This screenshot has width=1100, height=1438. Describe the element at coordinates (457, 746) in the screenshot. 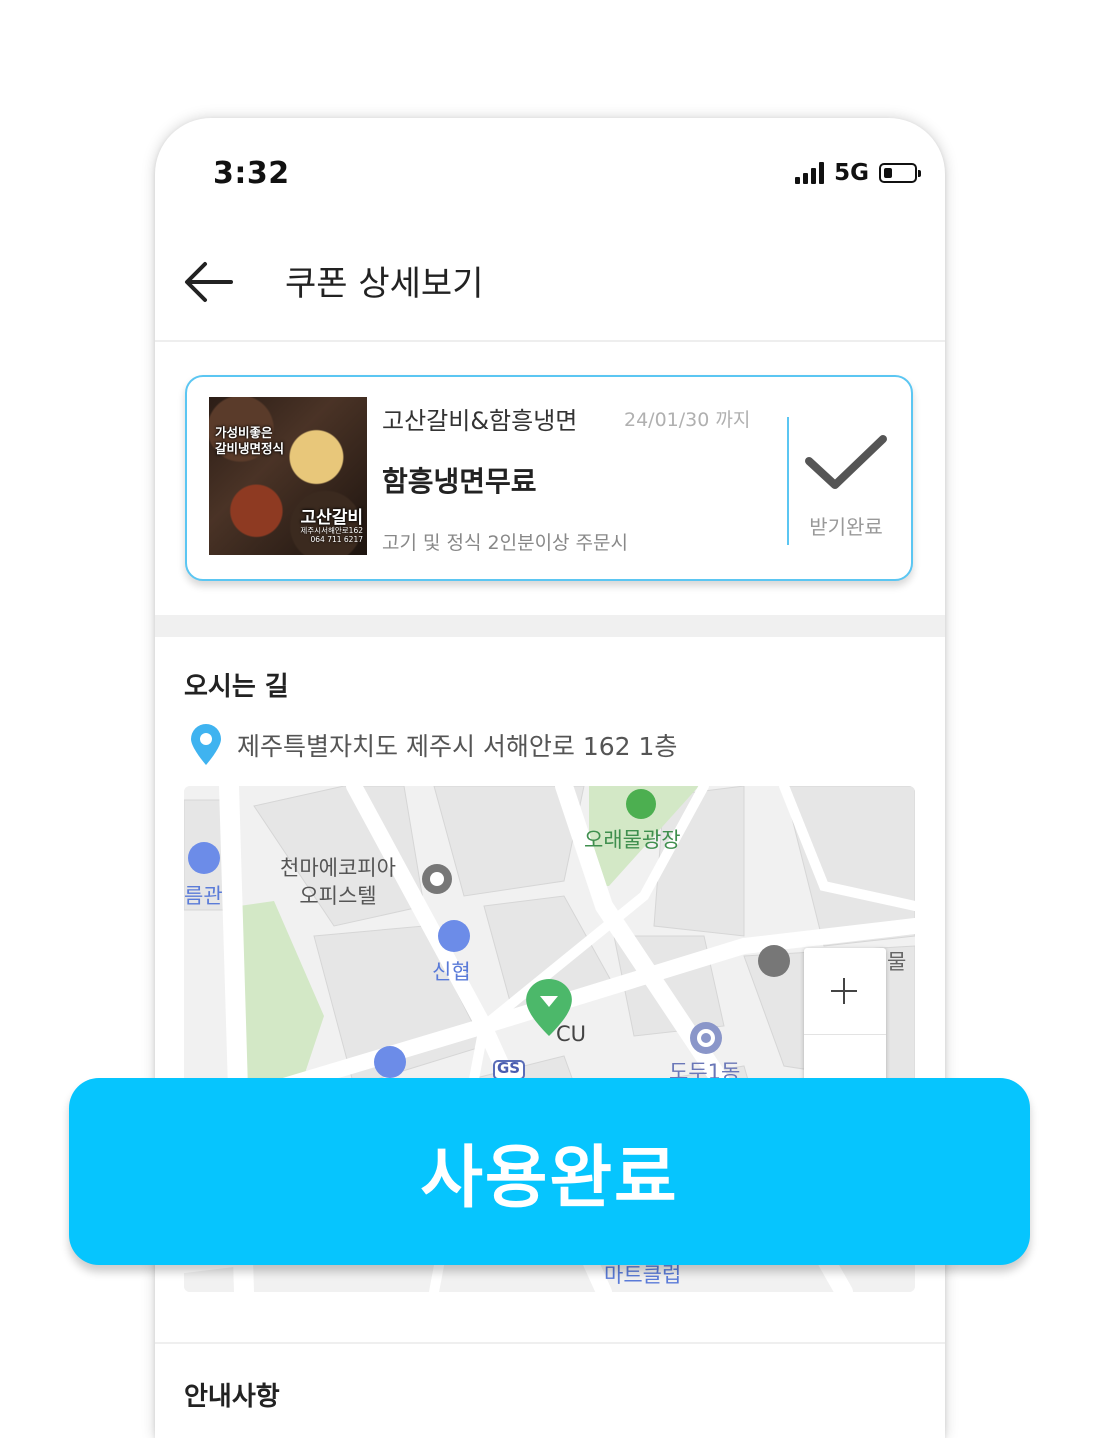

I see `store-address: 제주특별자치도 제주시 서해안로 162 1층` at that location.